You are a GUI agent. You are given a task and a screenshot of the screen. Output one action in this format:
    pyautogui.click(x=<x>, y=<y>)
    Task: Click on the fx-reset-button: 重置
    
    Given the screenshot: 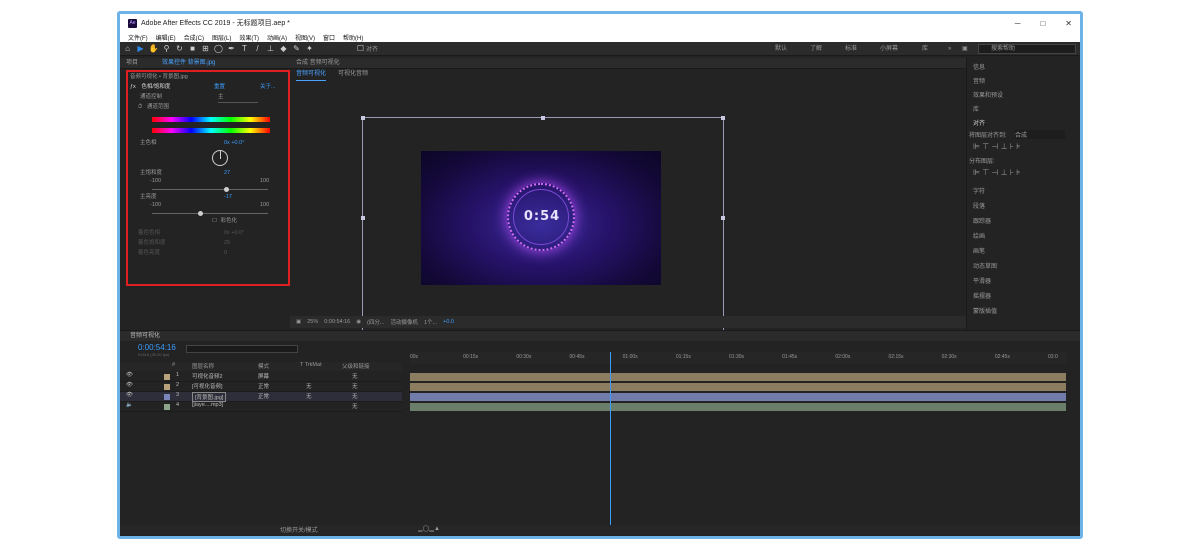 What is the action you would take?
    pyautogui.click(x=219, y=87)
    